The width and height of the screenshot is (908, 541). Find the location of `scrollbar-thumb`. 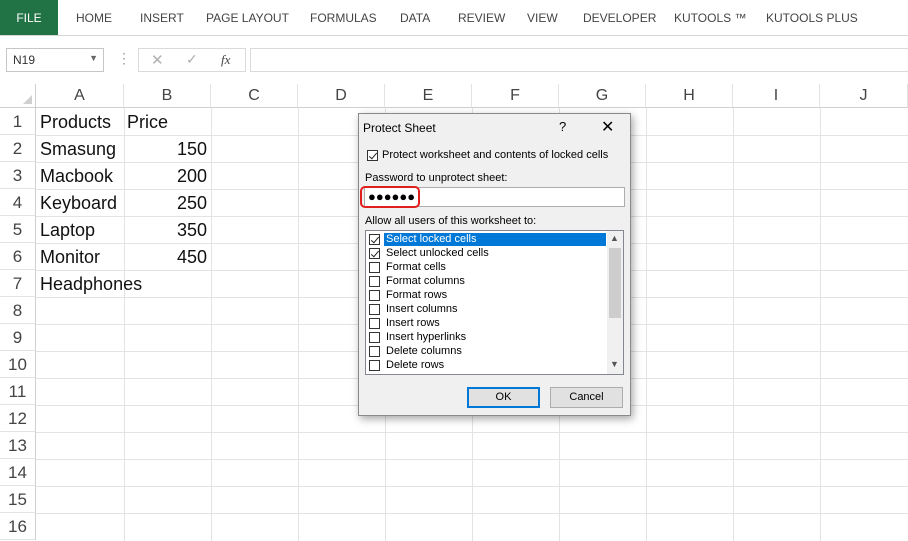

scrollbar-thumb is located at coordinates (615, 283).